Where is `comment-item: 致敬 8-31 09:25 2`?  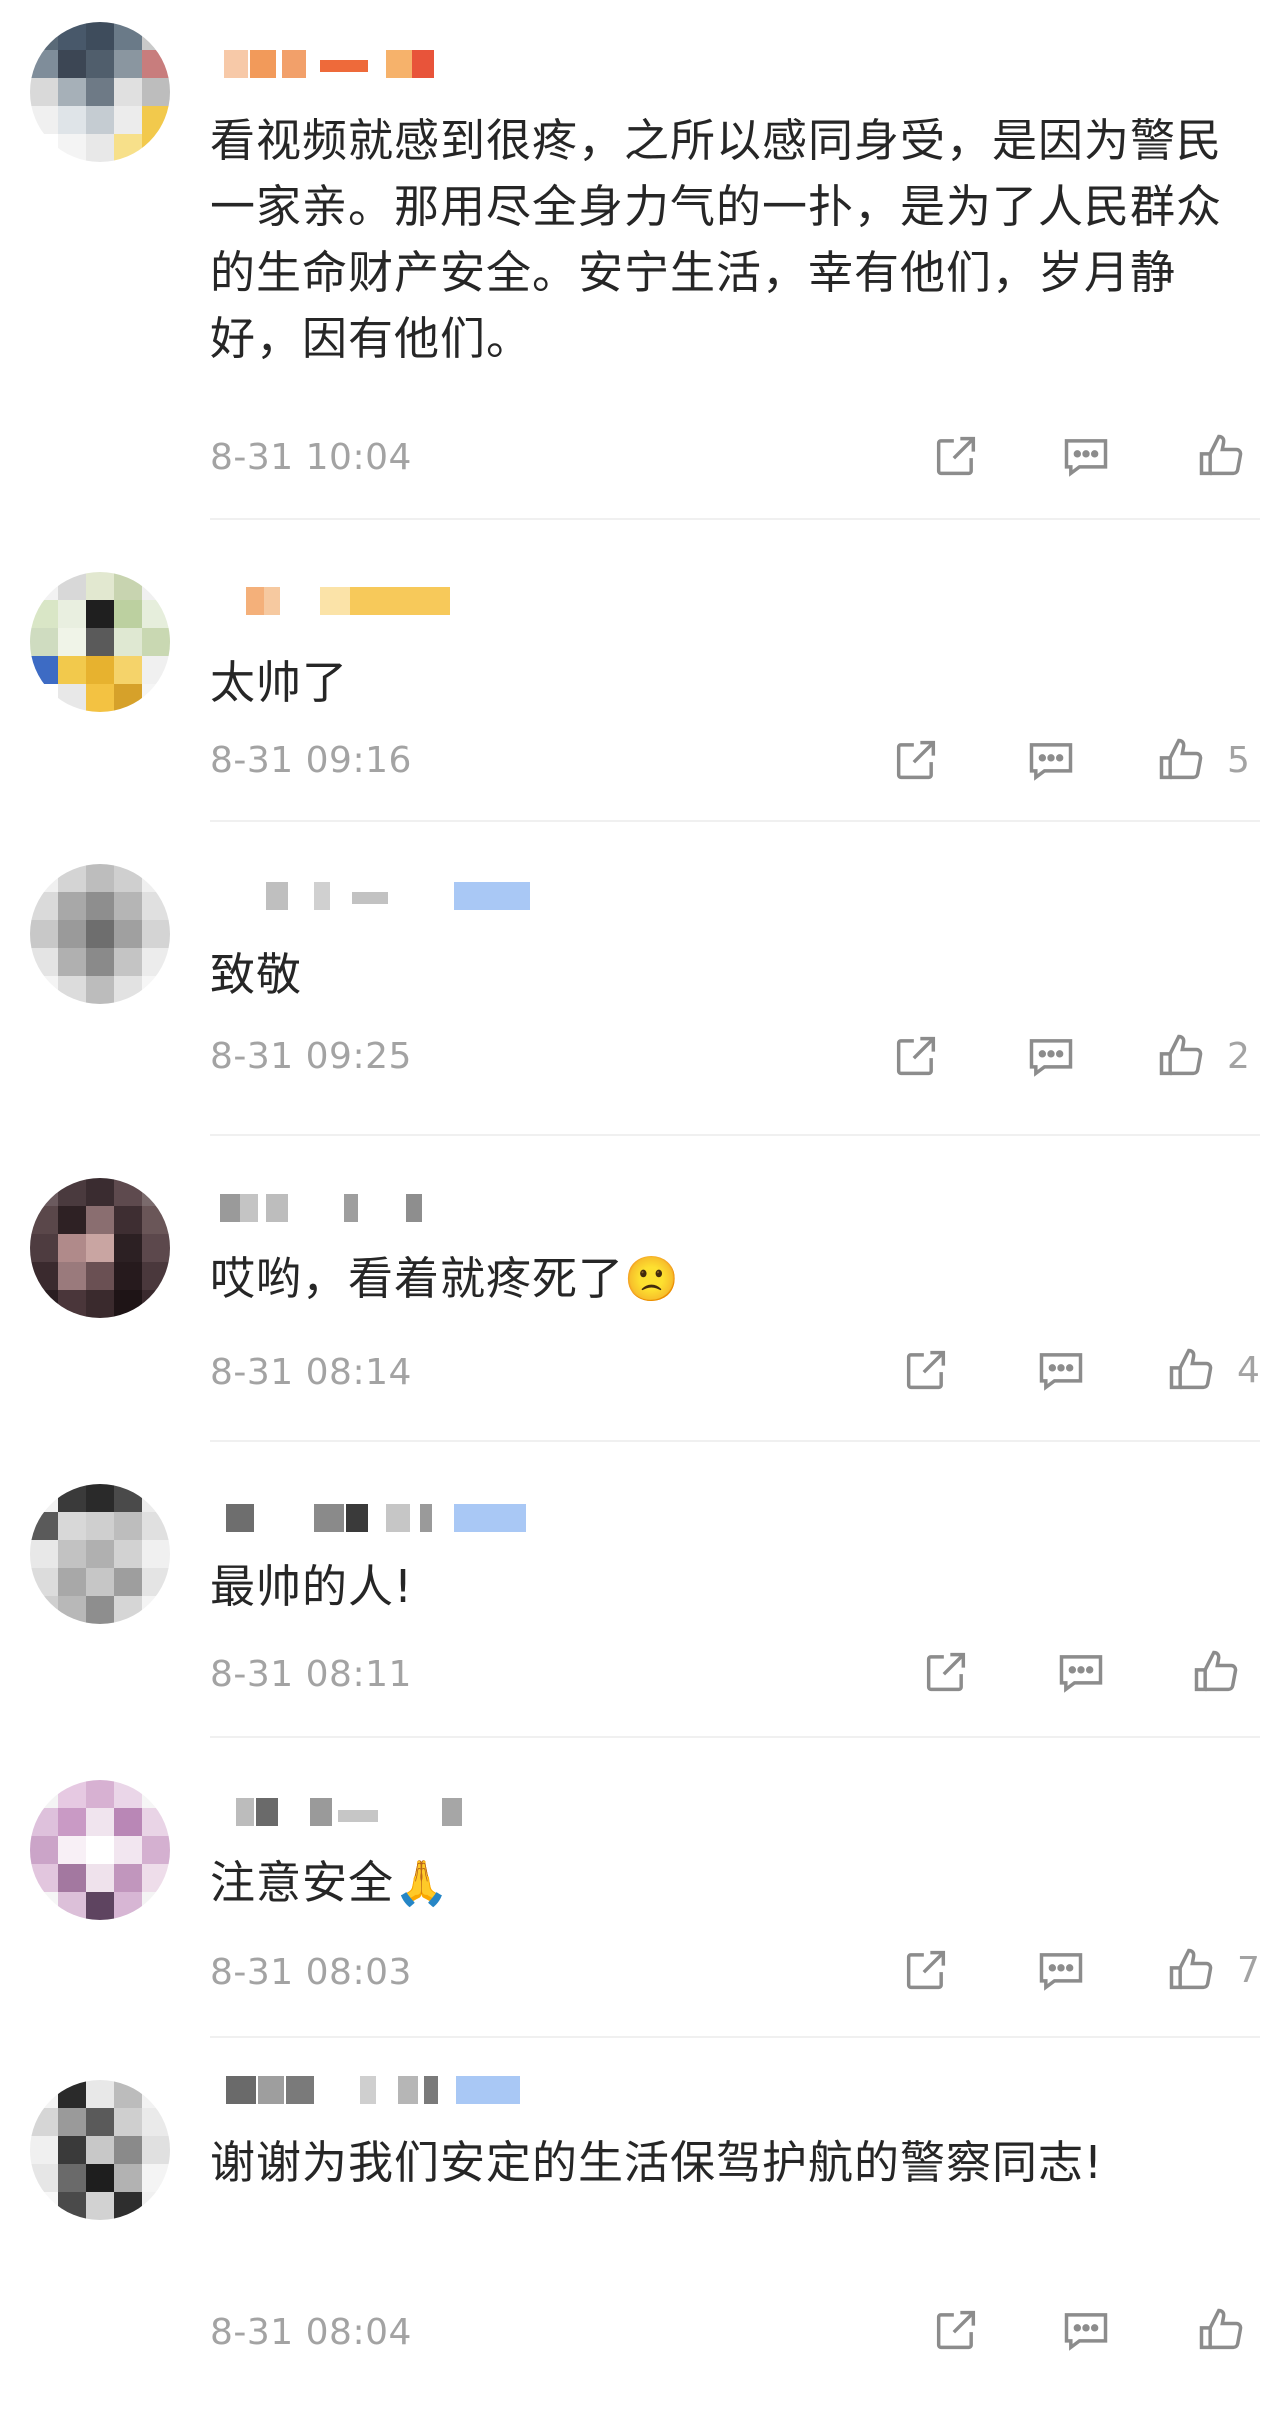 comment-item: 致敬 8-31 09:25 2 is located at coordinates (640, 980).